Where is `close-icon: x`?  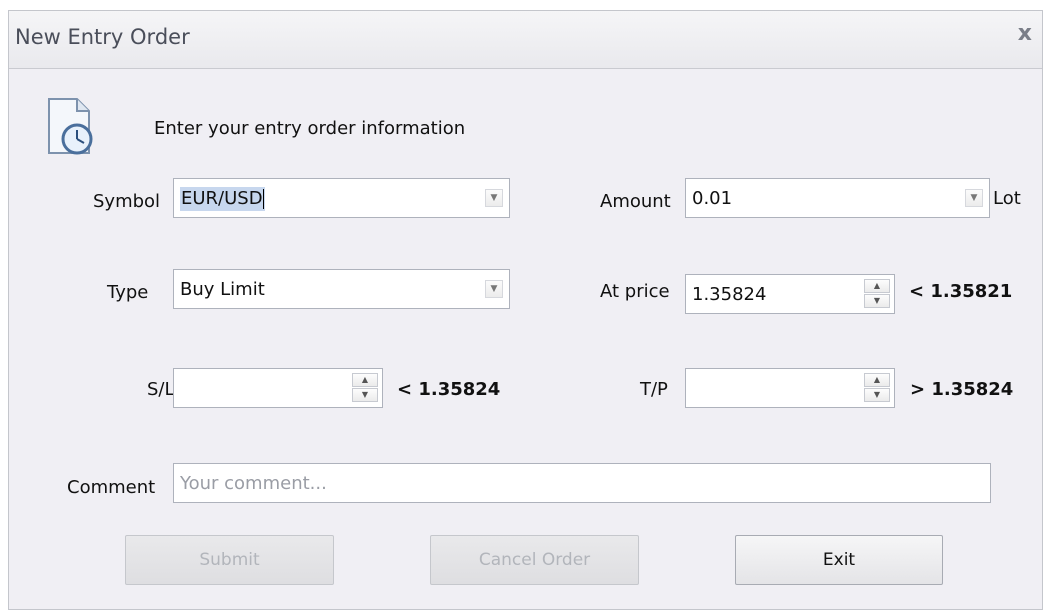 close-icon: x is located at coordinates (1025, 33).